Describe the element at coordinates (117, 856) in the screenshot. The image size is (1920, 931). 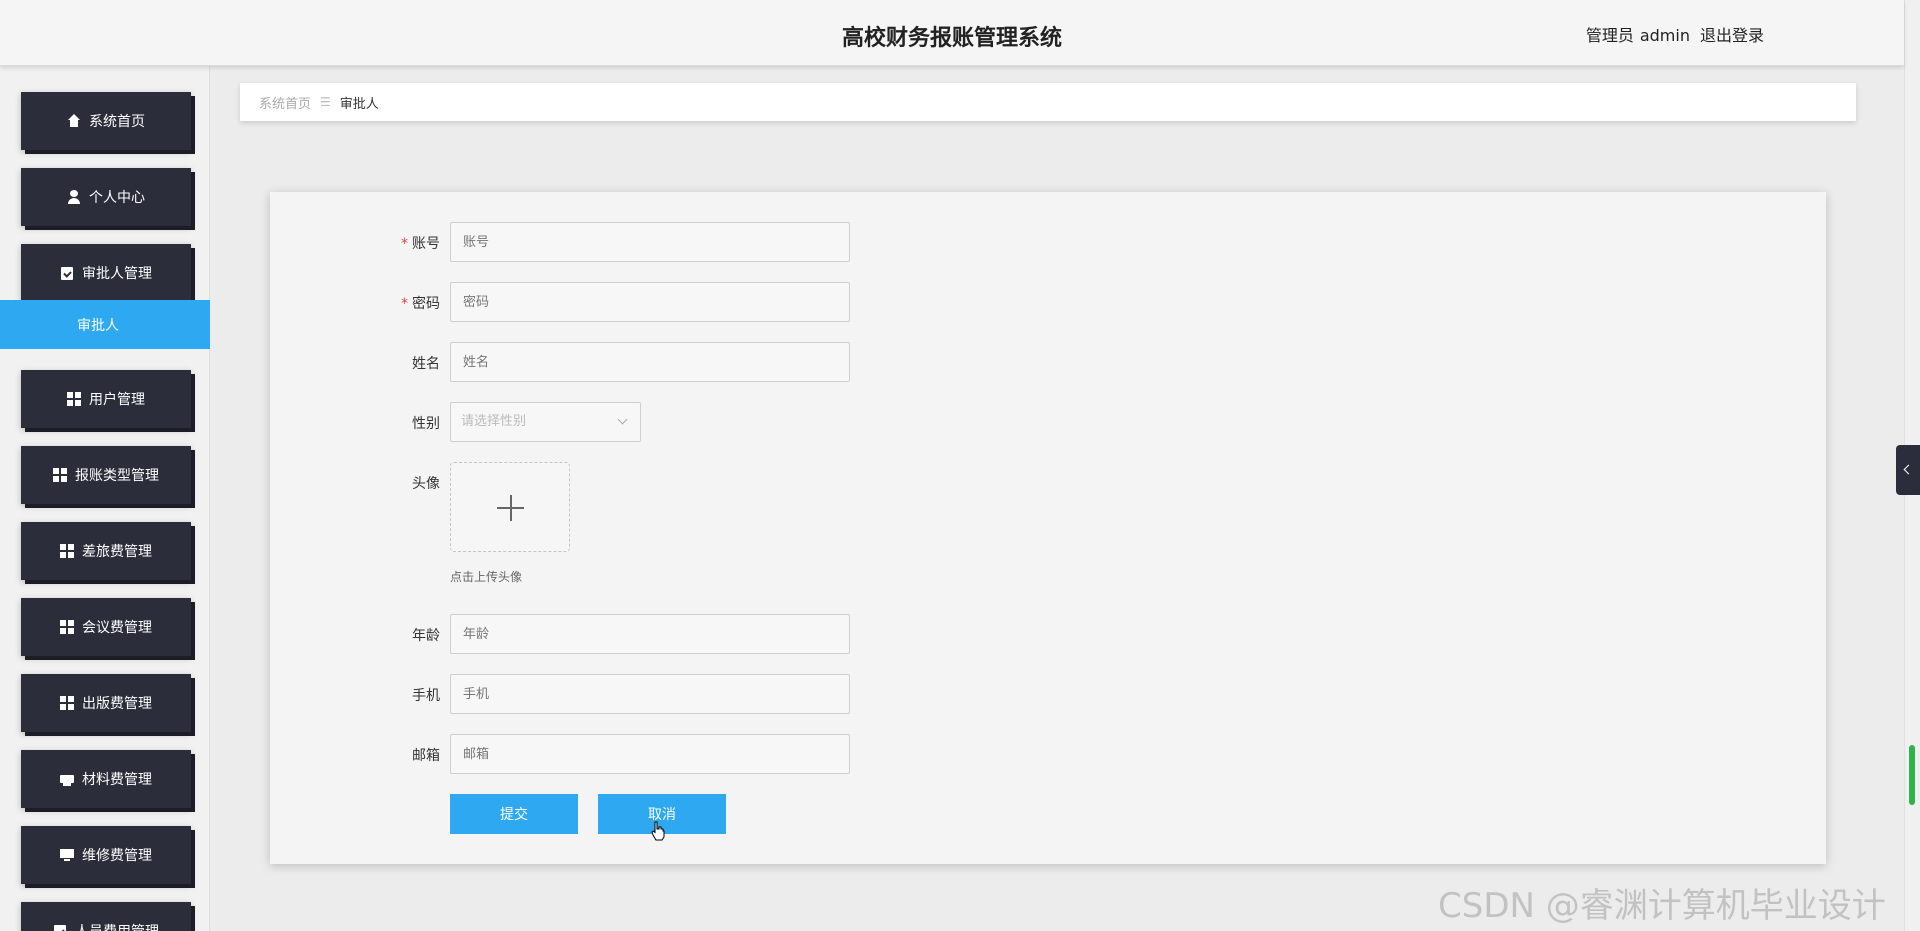
I see `sidebar-item-label: 维修费管理` at that location.